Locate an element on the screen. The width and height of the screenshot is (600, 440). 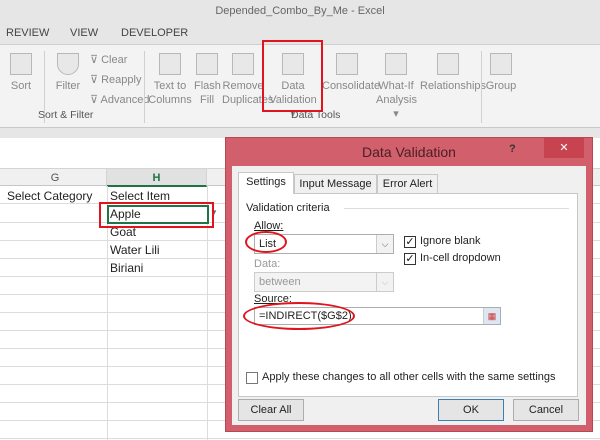
what-if-button: What-If Analysis ▾ is located at coordinates (396, 87).